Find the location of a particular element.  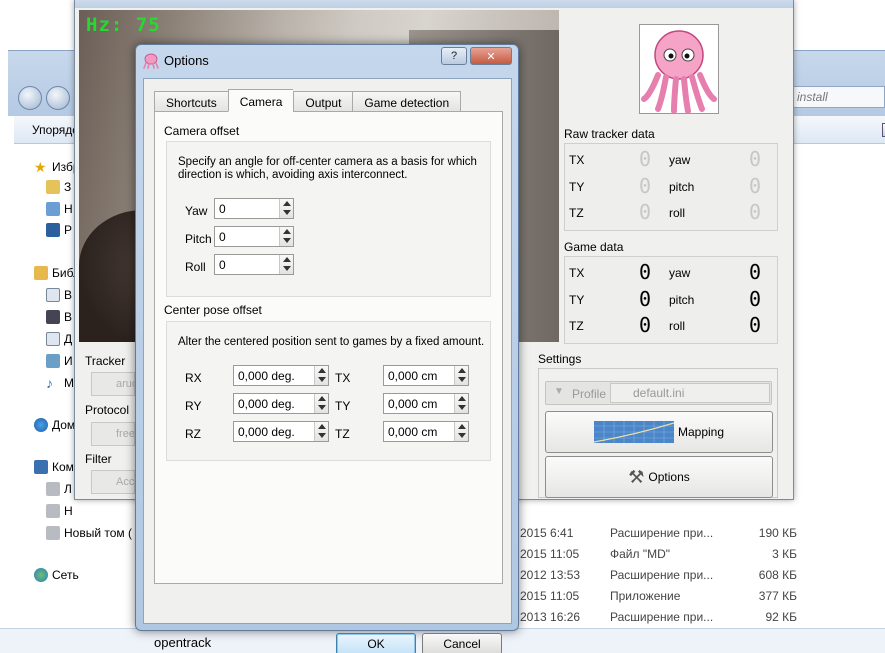

camera-offset-title: Camera offset is located at coordinates (202, 131).